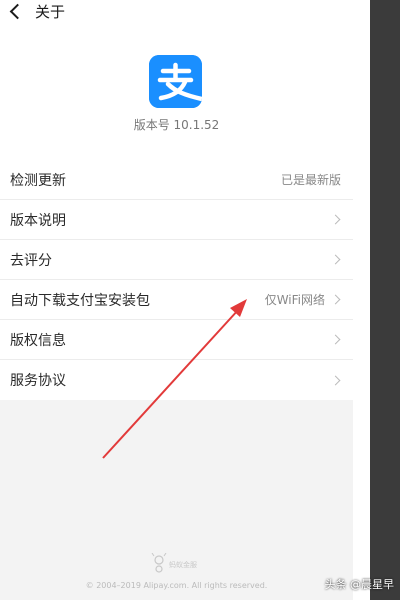 The height and width of the screenshot is (600, 400). I want to click on side-panel, so click(376, 300).